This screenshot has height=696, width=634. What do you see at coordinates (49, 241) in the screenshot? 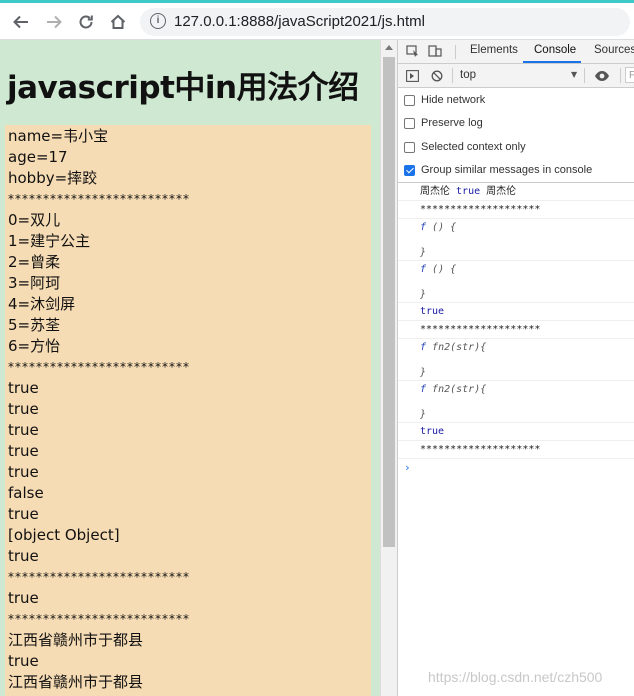
I see `output-line: 1=建宁公主` at bounding box center [49, 241].